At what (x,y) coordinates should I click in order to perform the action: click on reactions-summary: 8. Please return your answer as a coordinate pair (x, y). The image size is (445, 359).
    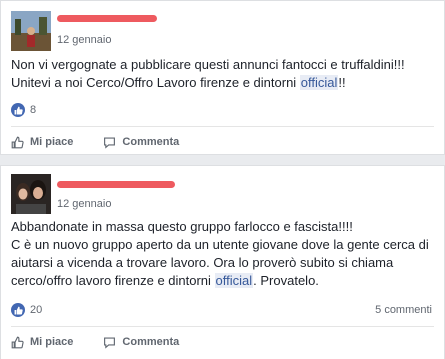
    Looking at the image, I should click on (23, 110).